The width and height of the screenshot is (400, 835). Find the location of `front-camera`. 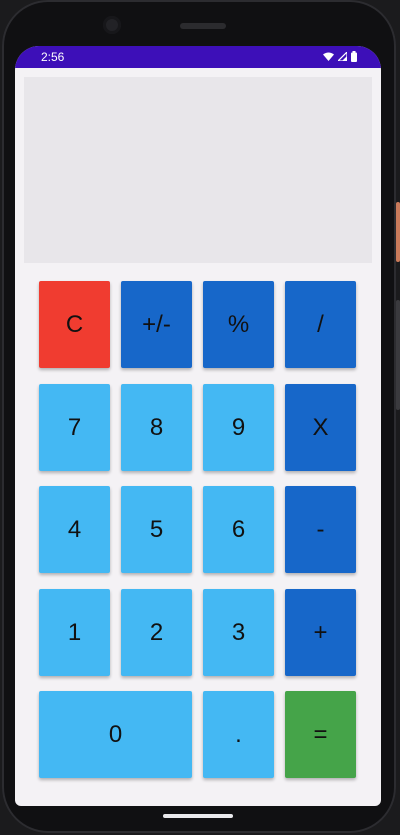

front-camera is located at coordinates (112, 25).